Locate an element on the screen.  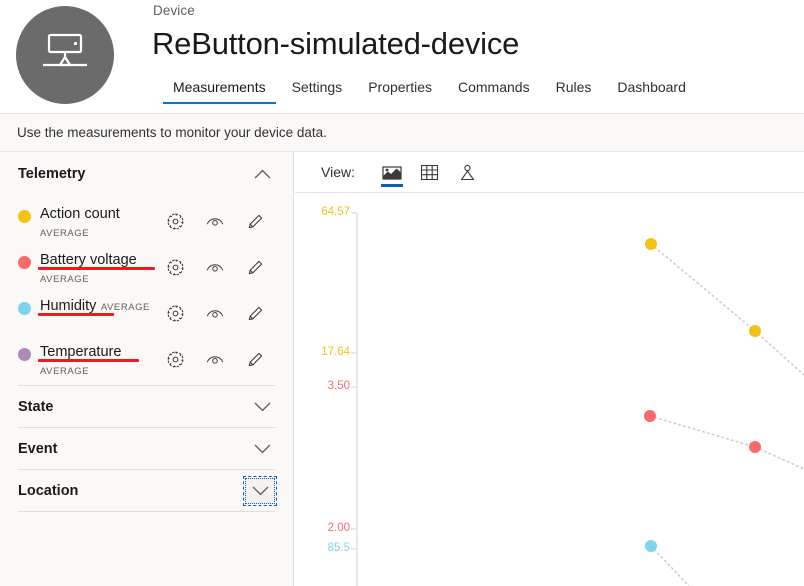
chart-view-toolbar: View: is located at coordinates (549, 172).